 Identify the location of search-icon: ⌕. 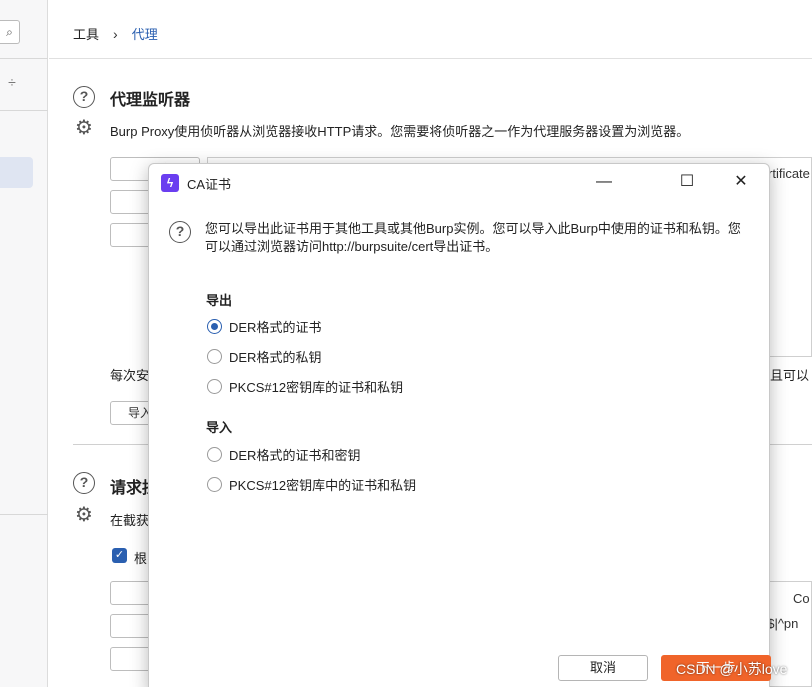
(10, 32).